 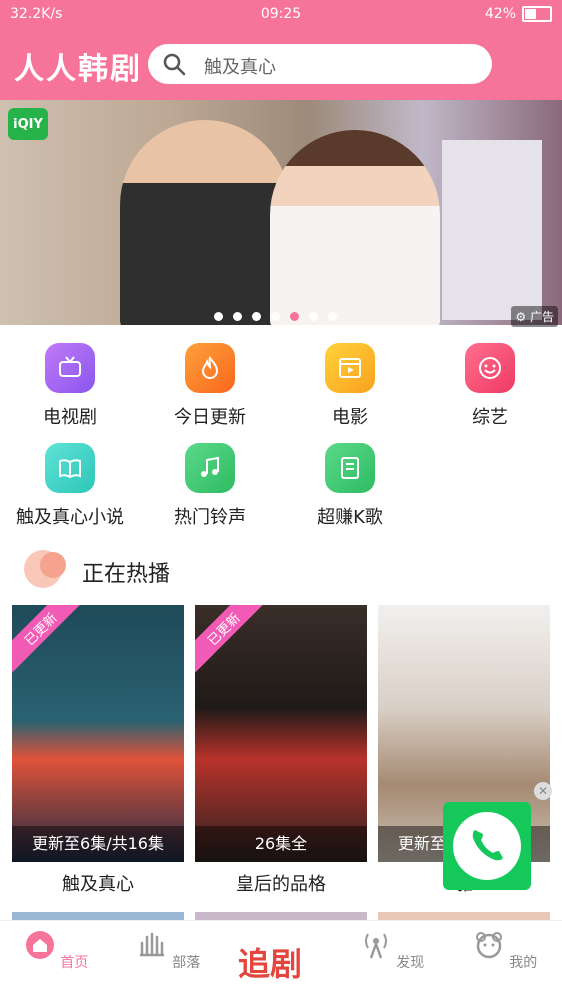 I want to click on category-ringtone: 热门铃声, so click(x=210, y=486).